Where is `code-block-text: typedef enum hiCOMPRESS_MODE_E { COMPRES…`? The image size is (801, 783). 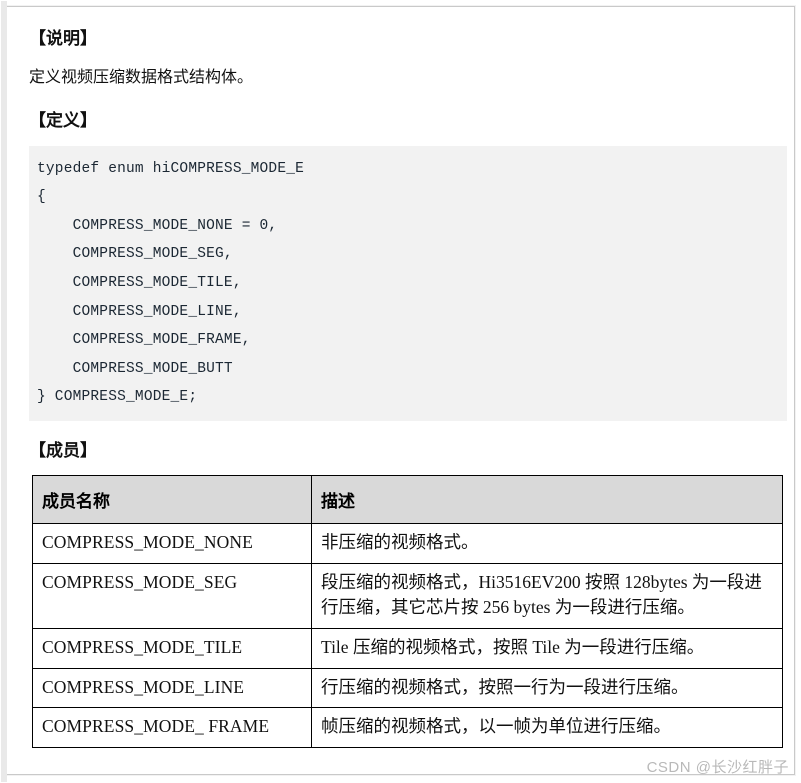
code-block-text: typedef enum hiCOMPRESS_MODE_E { COMPRES… is located at coordinates (171, 283).